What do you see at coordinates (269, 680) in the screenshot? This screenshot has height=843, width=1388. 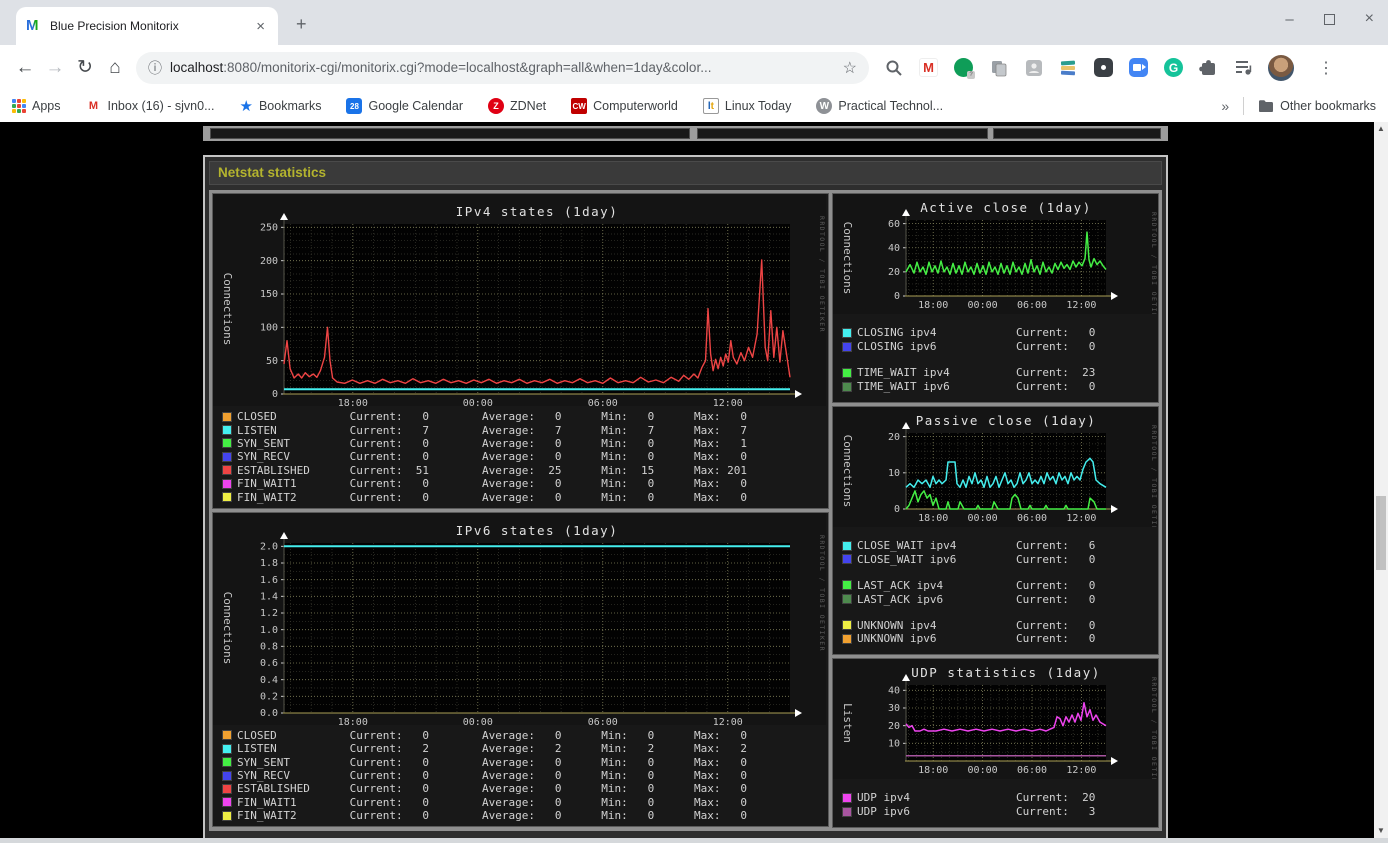 I see `svg-text: 0.4` at bounding box center [269, 680].